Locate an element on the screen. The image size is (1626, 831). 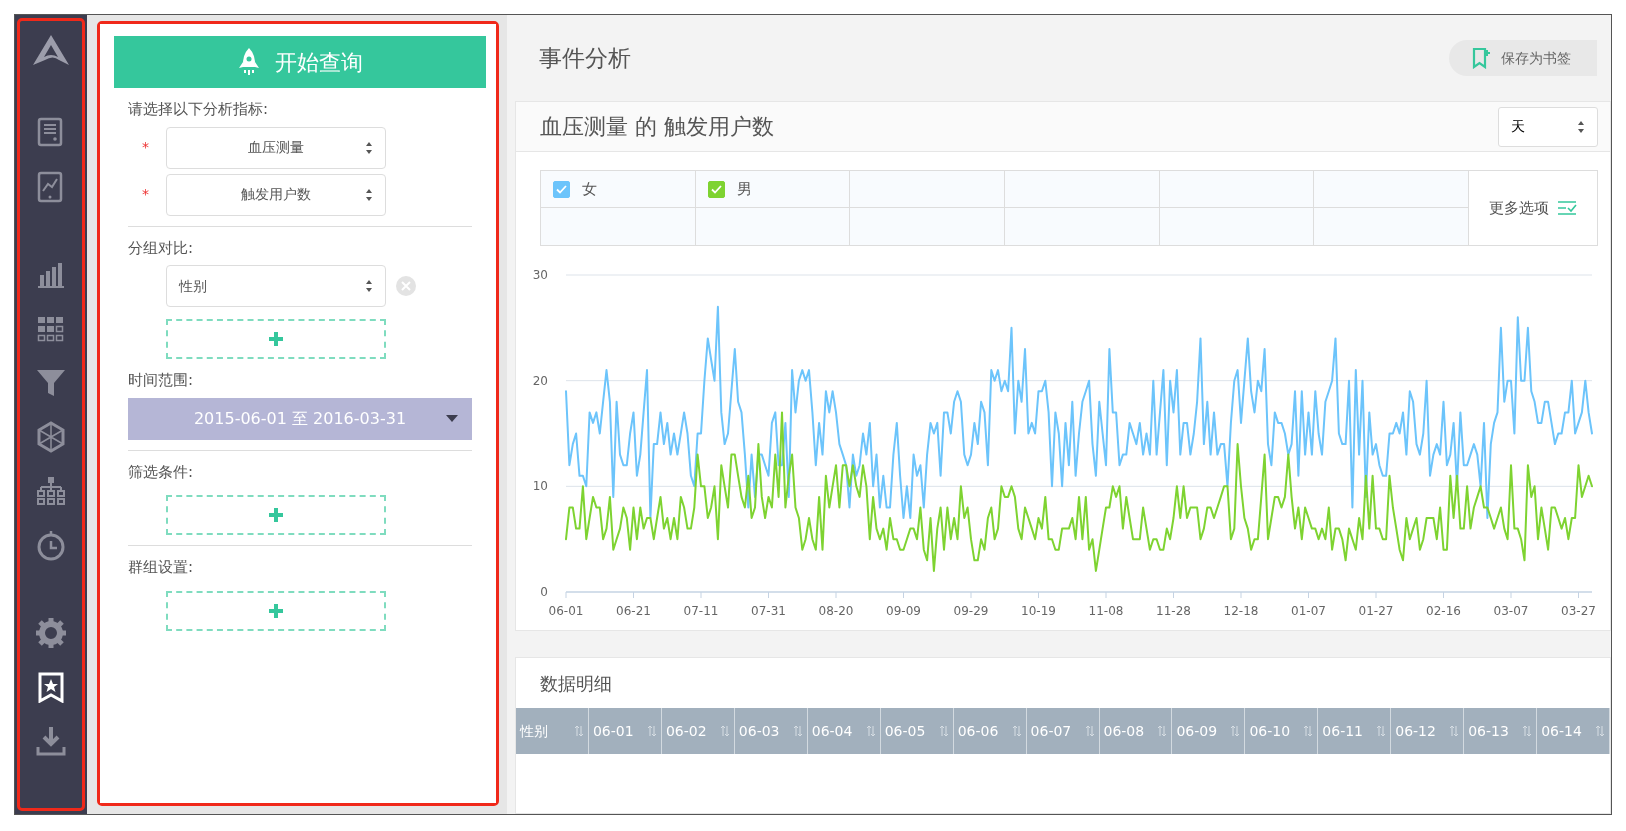
logo-icon is located at coordinates (51, 50).